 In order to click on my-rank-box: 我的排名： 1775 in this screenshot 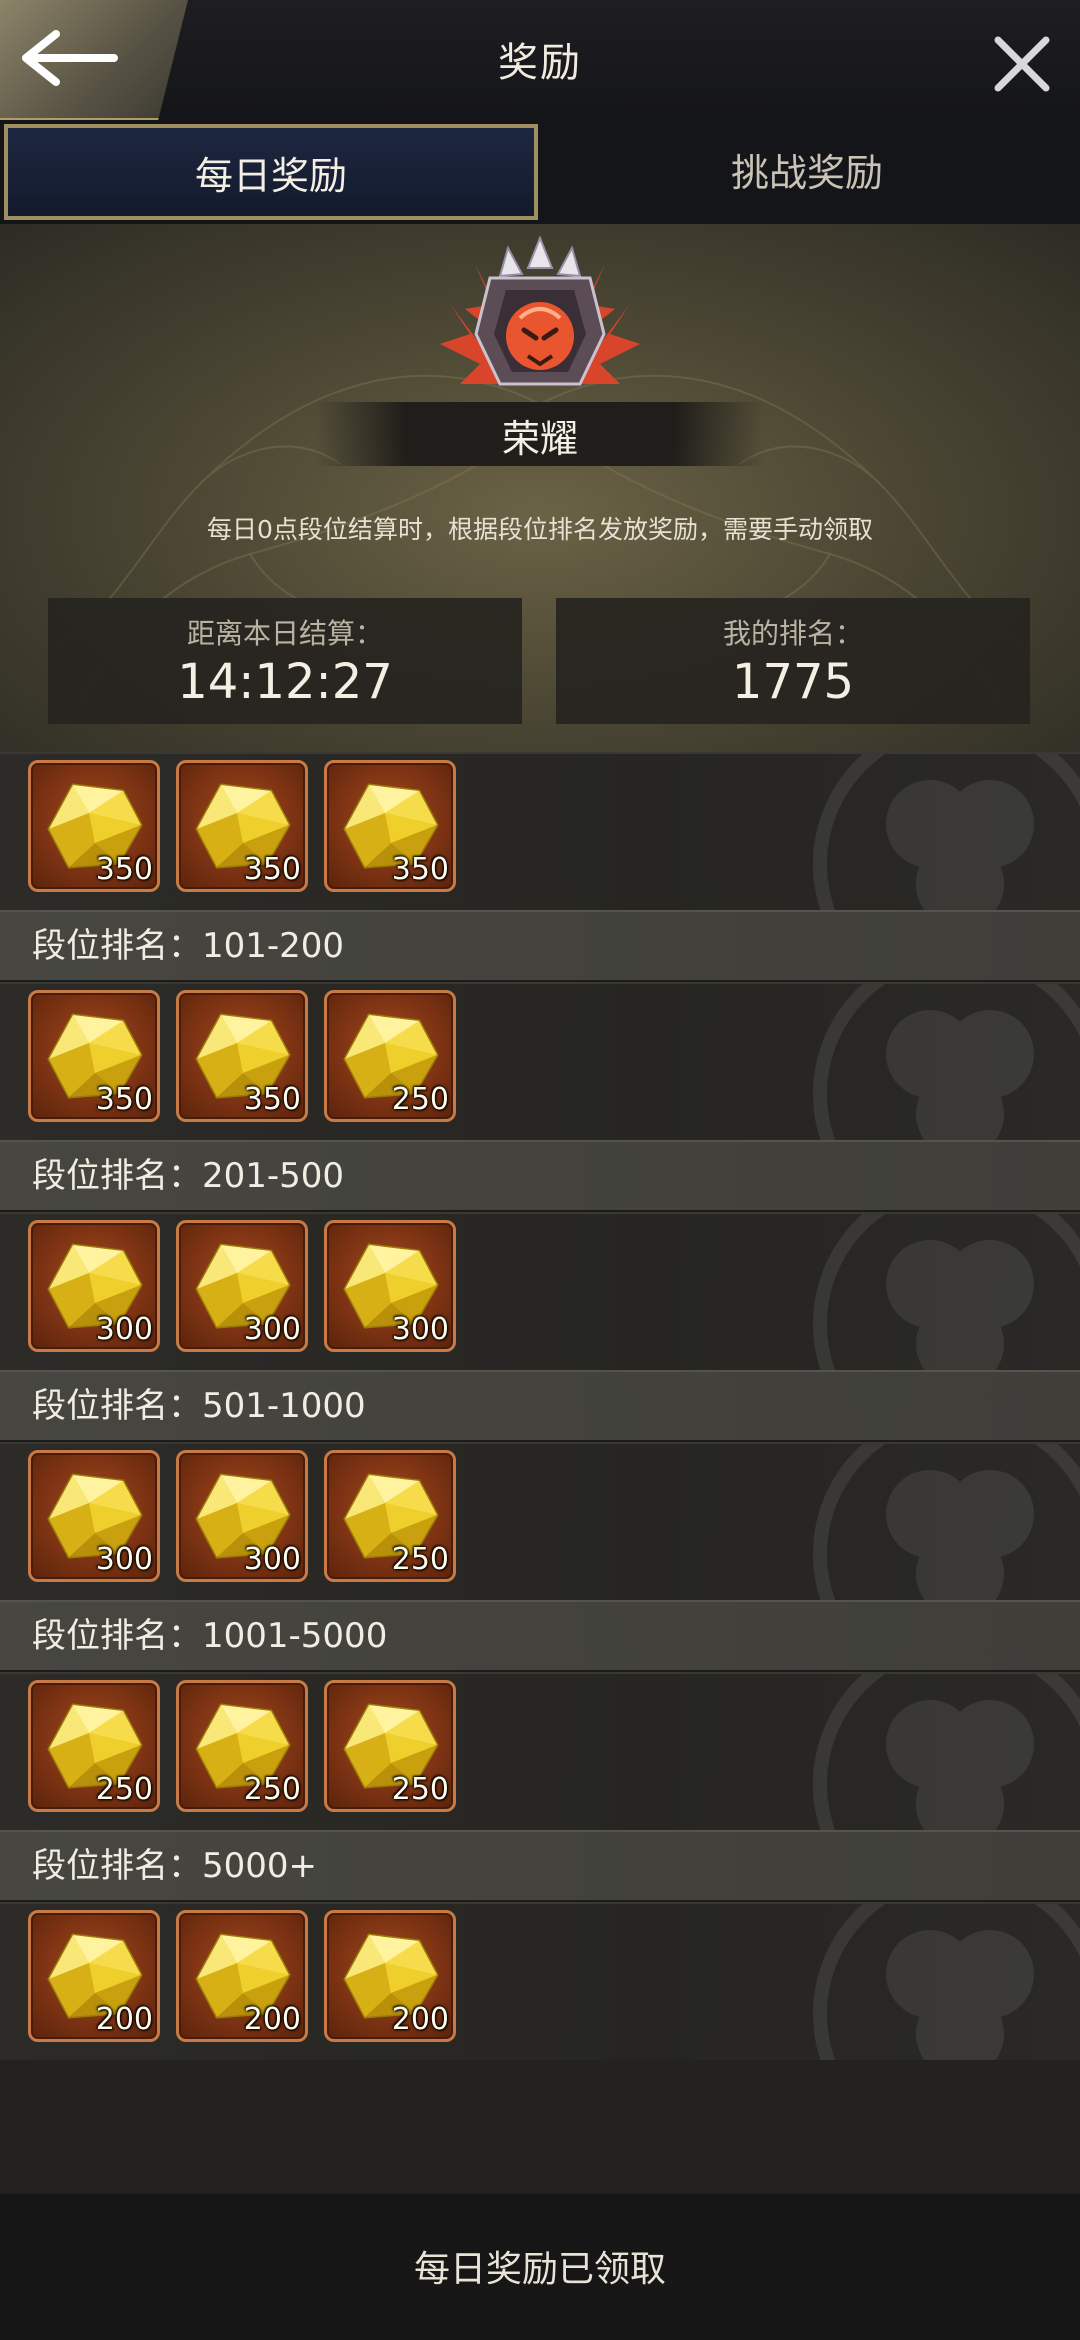, I will do `click(793, 661)`.